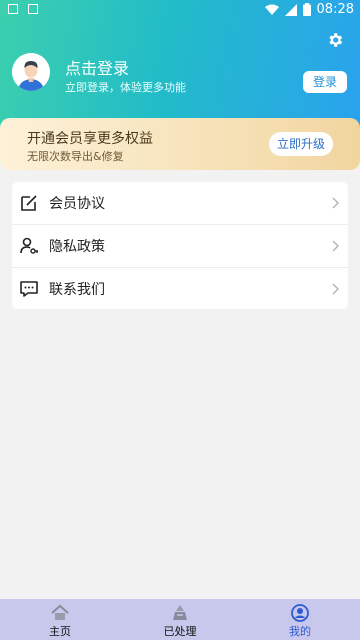 The height and width of the screenshot is (640, 360). Describe the element at coordinates (290, 9) in the screenshot. I see `signal-icon` at that location.